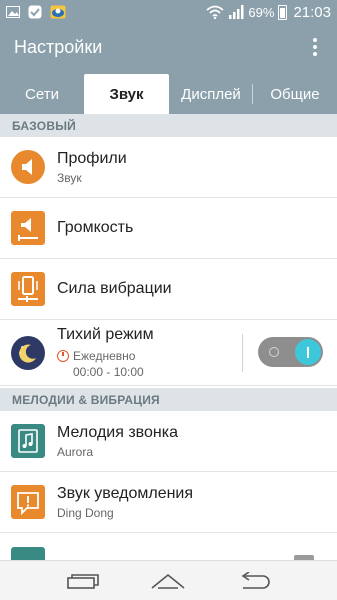 The height and width of the screenshot is (600, 337). What do you see at coordinates (95, 227) in the screenshot?
I see `volume-label: Громкость` at bounding box center [95, 227].